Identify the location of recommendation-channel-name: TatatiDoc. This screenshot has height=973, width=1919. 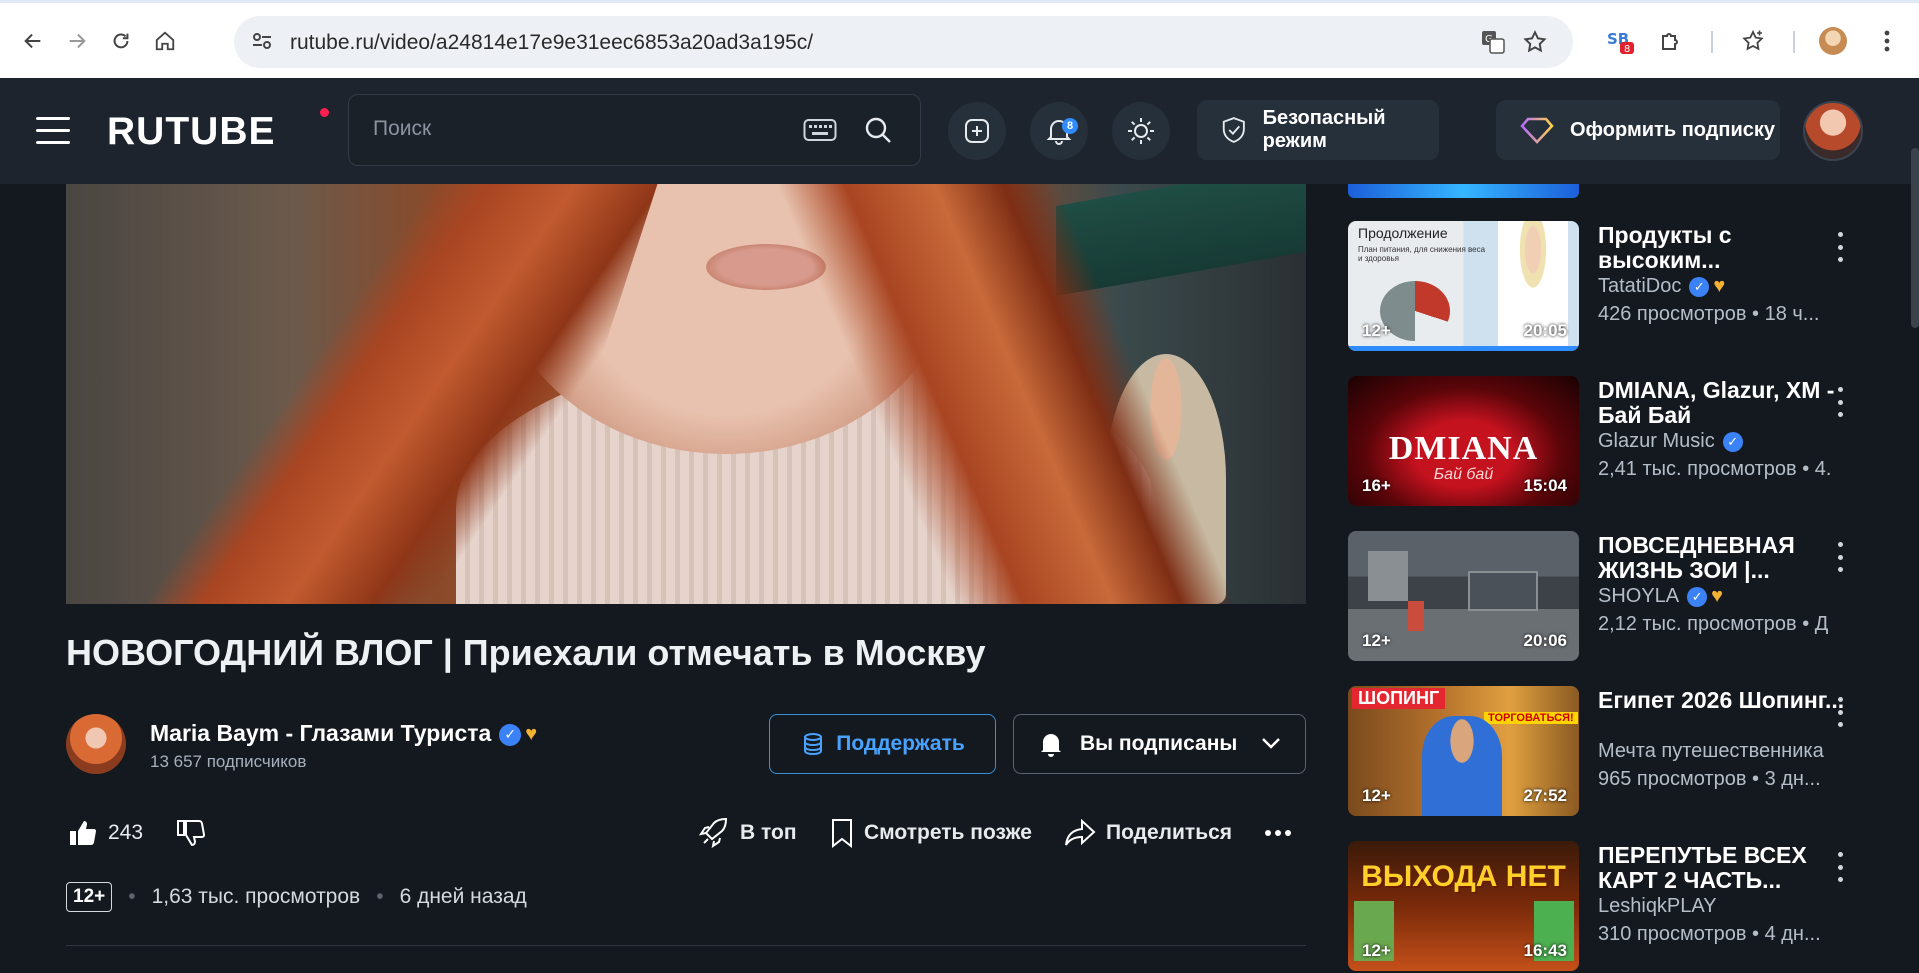
(1640, 286).